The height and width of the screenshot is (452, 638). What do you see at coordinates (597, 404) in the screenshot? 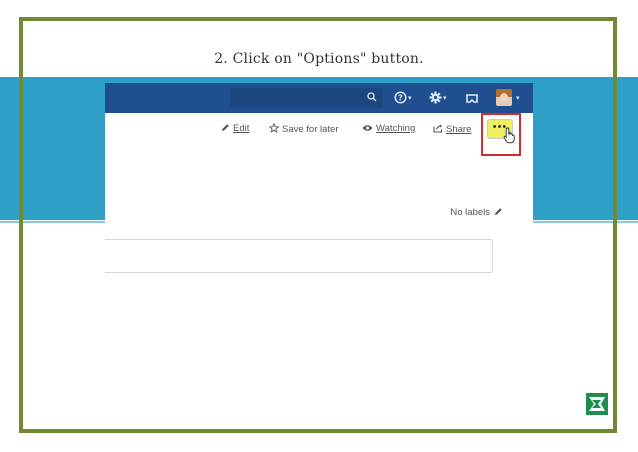
I see `brand-logo-icon` at bounding box center [597, 404].